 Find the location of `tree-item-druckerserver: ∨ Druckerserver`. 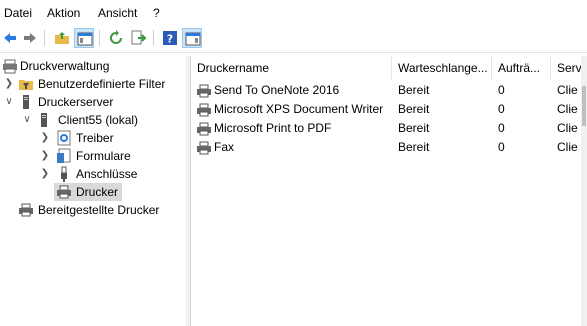

tree-item-druckerserver: ∨ Druckerserver is located at coordinates (93, 102).